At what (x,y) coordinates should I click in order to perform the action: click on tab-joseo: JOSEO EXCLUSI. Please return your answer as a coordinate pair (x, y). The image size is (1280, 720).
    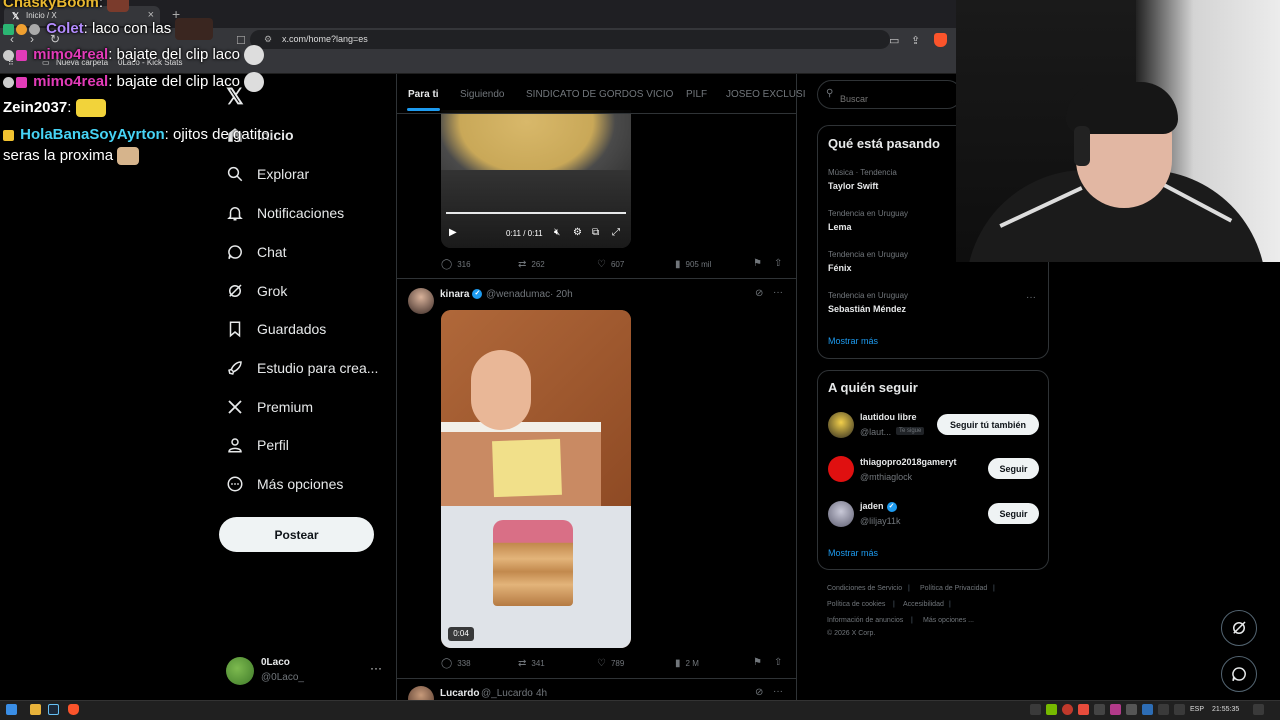
    Looking at the image, I should click on (765, 94).